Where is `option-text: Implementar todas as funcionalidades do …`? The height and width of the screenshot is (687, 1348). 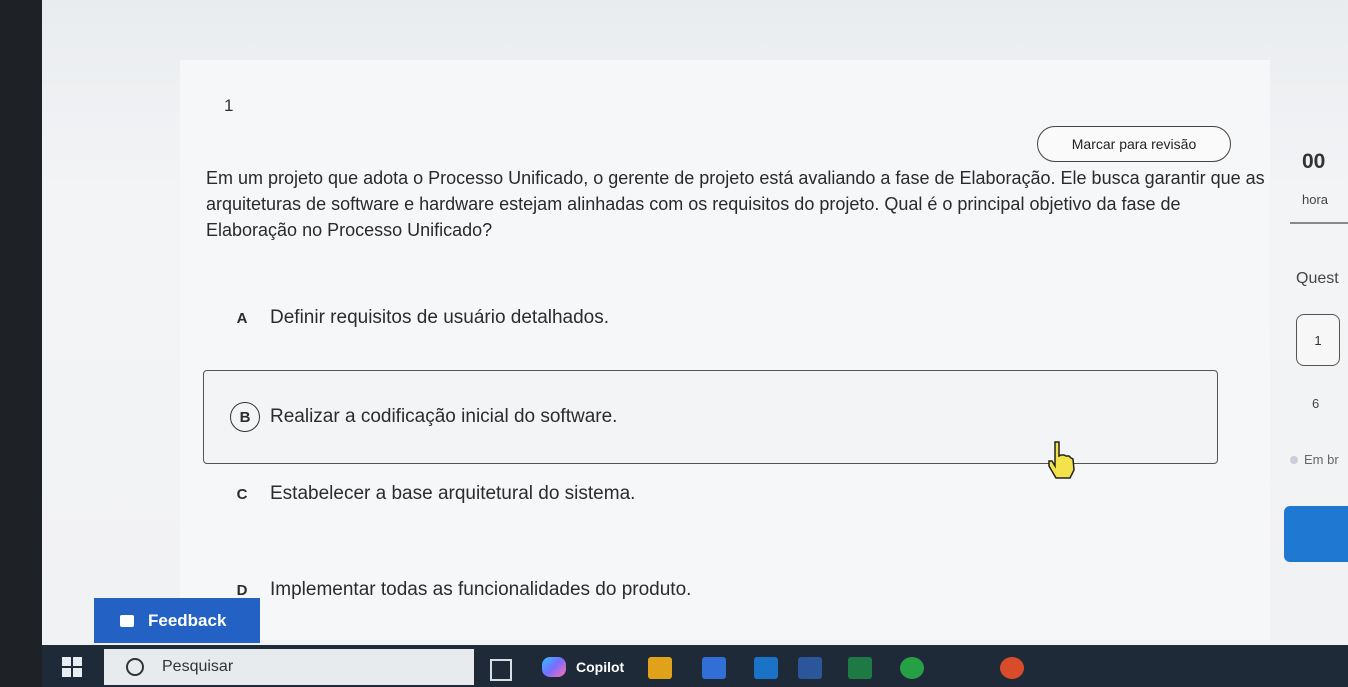
option-text: Implementar todas as funcionalidades do … is located at coordinates (481, 589).